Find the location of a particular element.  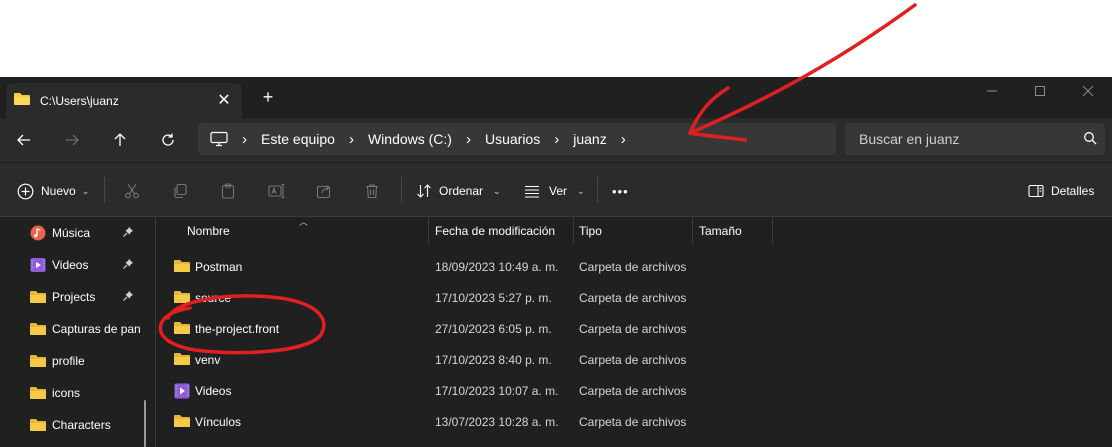

breadcrumb-windows-c: Windows (C:) is located at coordinates (410, 139).